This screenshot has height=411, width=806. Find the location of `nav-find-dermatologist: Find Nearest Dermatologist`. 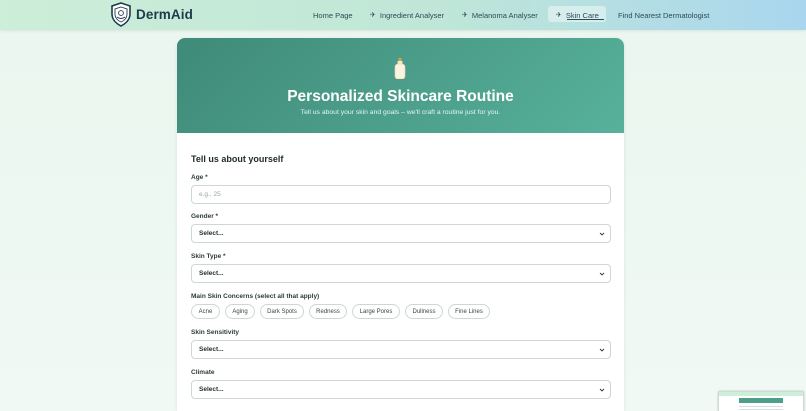

nav-find-dermatologist: Find Nearest Dermatologist is located at coordinates (663, 15).